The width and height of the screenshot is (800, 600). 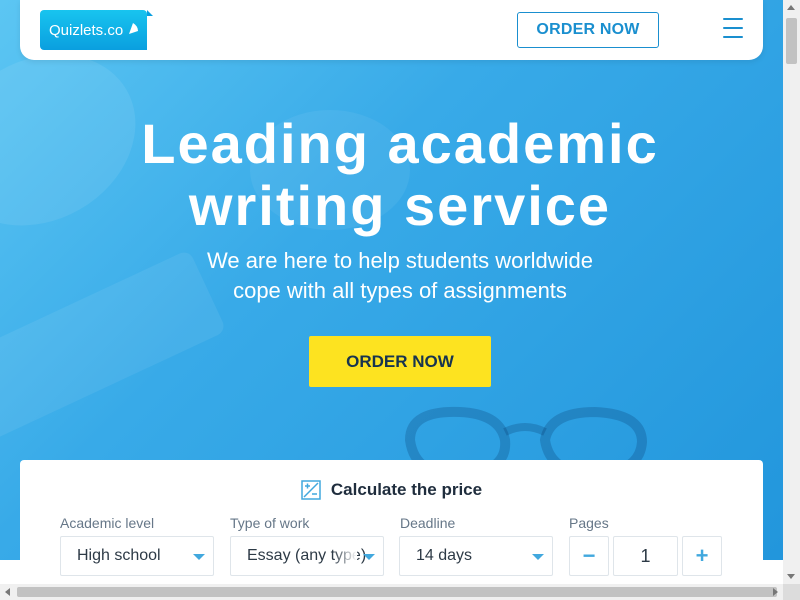 What do you see at coordinates (270, 523) in the screenshot?
I see `type-of-work-label: Type of work` at bounding box center [270, 523].